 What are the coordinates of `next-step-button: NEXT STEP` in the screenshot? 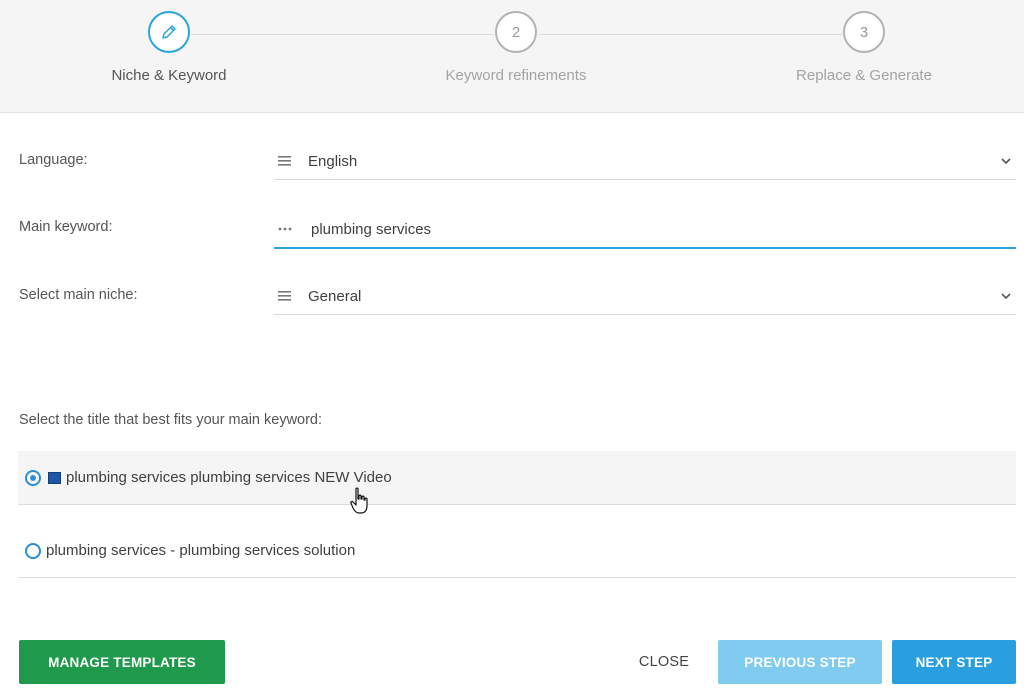 It's located at (954, 662).